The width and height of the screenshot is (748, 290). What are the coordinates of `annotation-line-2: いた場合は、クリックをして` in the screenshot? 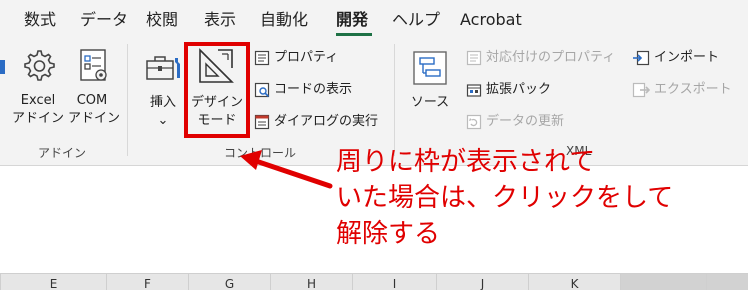 It's located at (505, 198).